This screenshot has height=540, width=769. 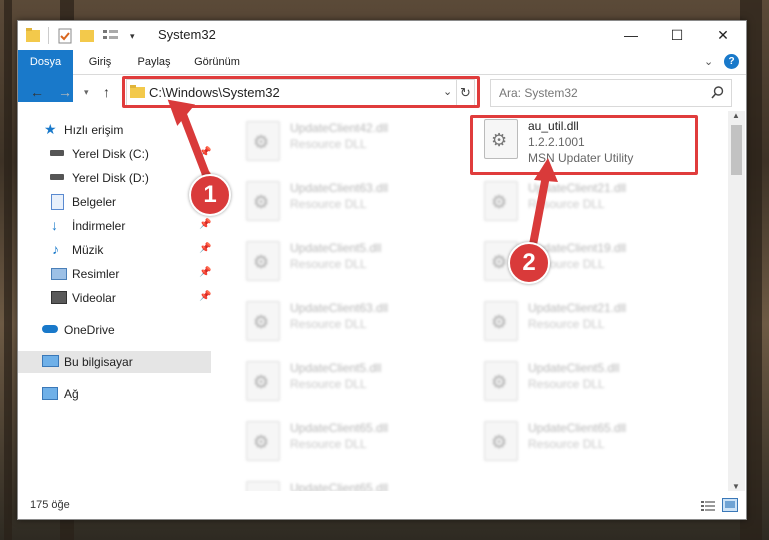 I want to click on sidebar-item-downloads: ↓ İndirmeler 📌, so click(x=114, y=226).